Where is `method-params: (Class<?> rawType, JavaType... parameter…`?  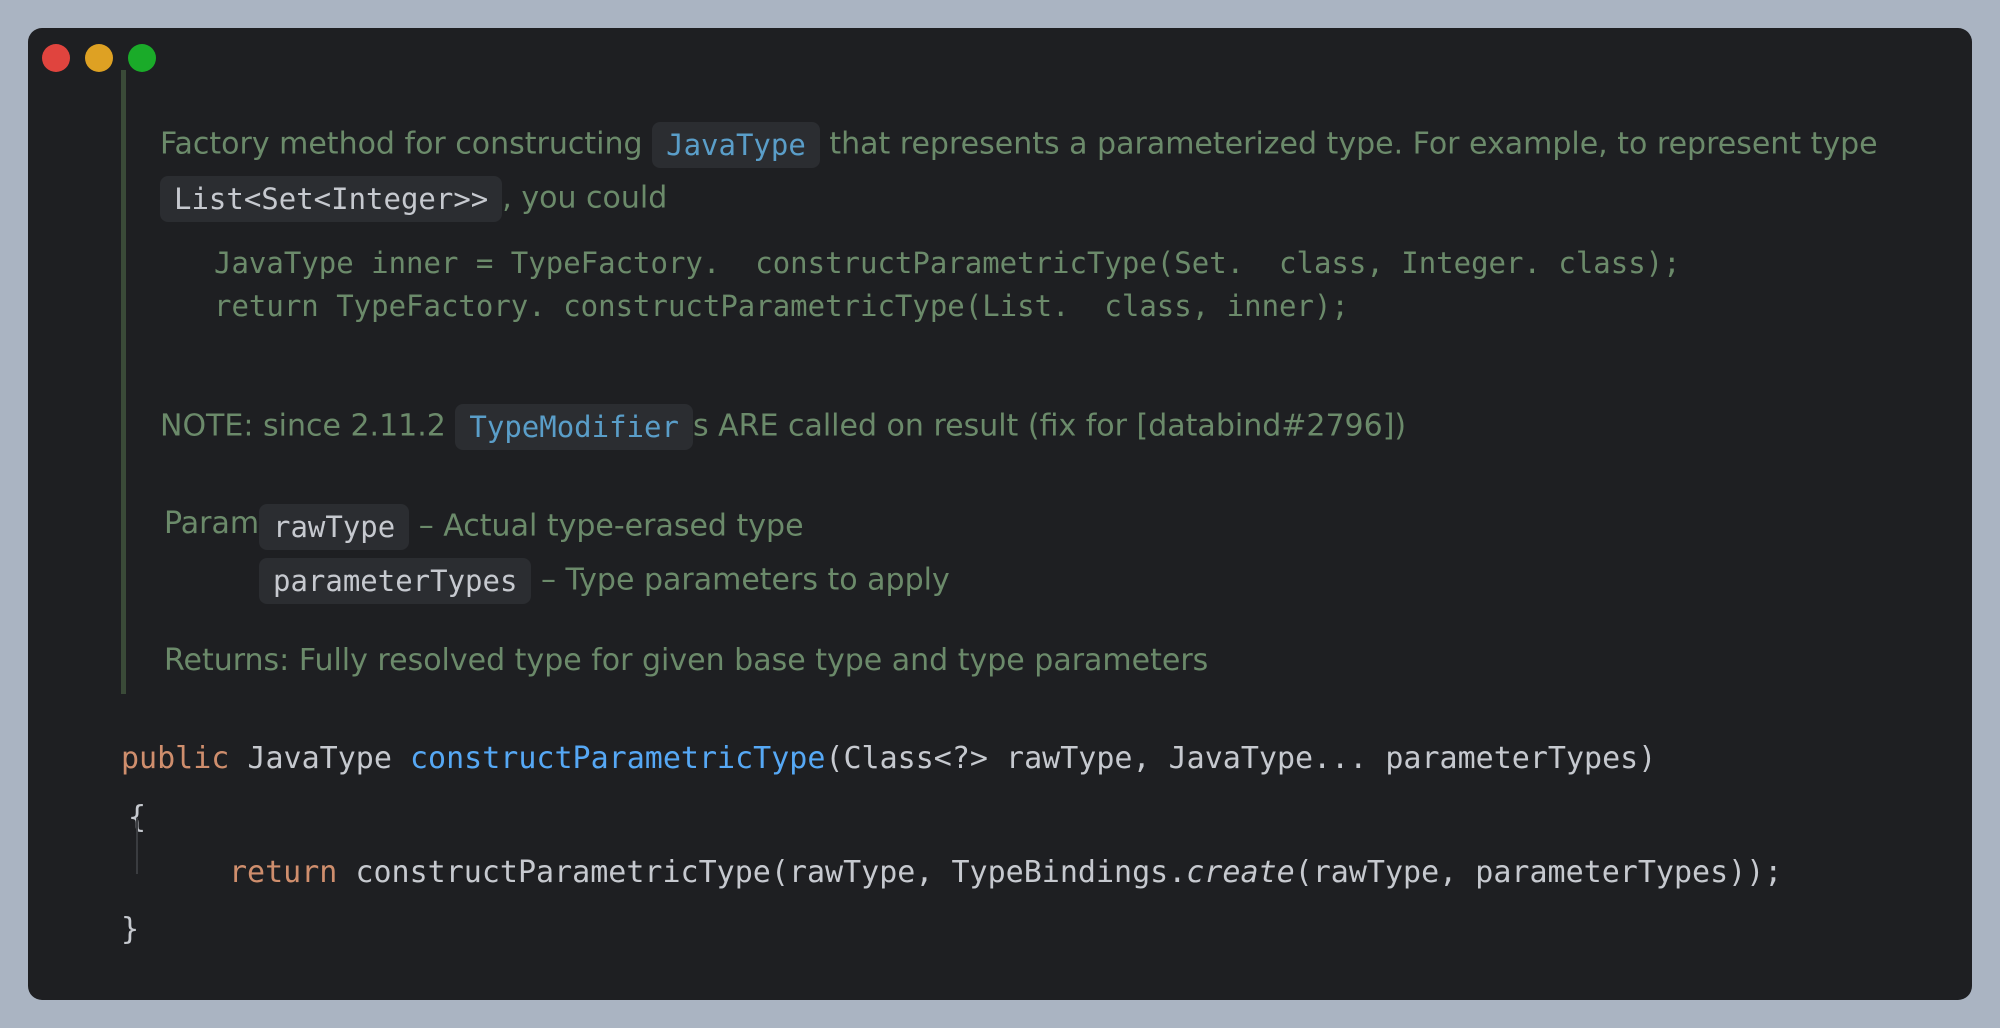 method-params: (Class<?> rawType, JavaType... parameter… is located at coordinates (1241, 758).